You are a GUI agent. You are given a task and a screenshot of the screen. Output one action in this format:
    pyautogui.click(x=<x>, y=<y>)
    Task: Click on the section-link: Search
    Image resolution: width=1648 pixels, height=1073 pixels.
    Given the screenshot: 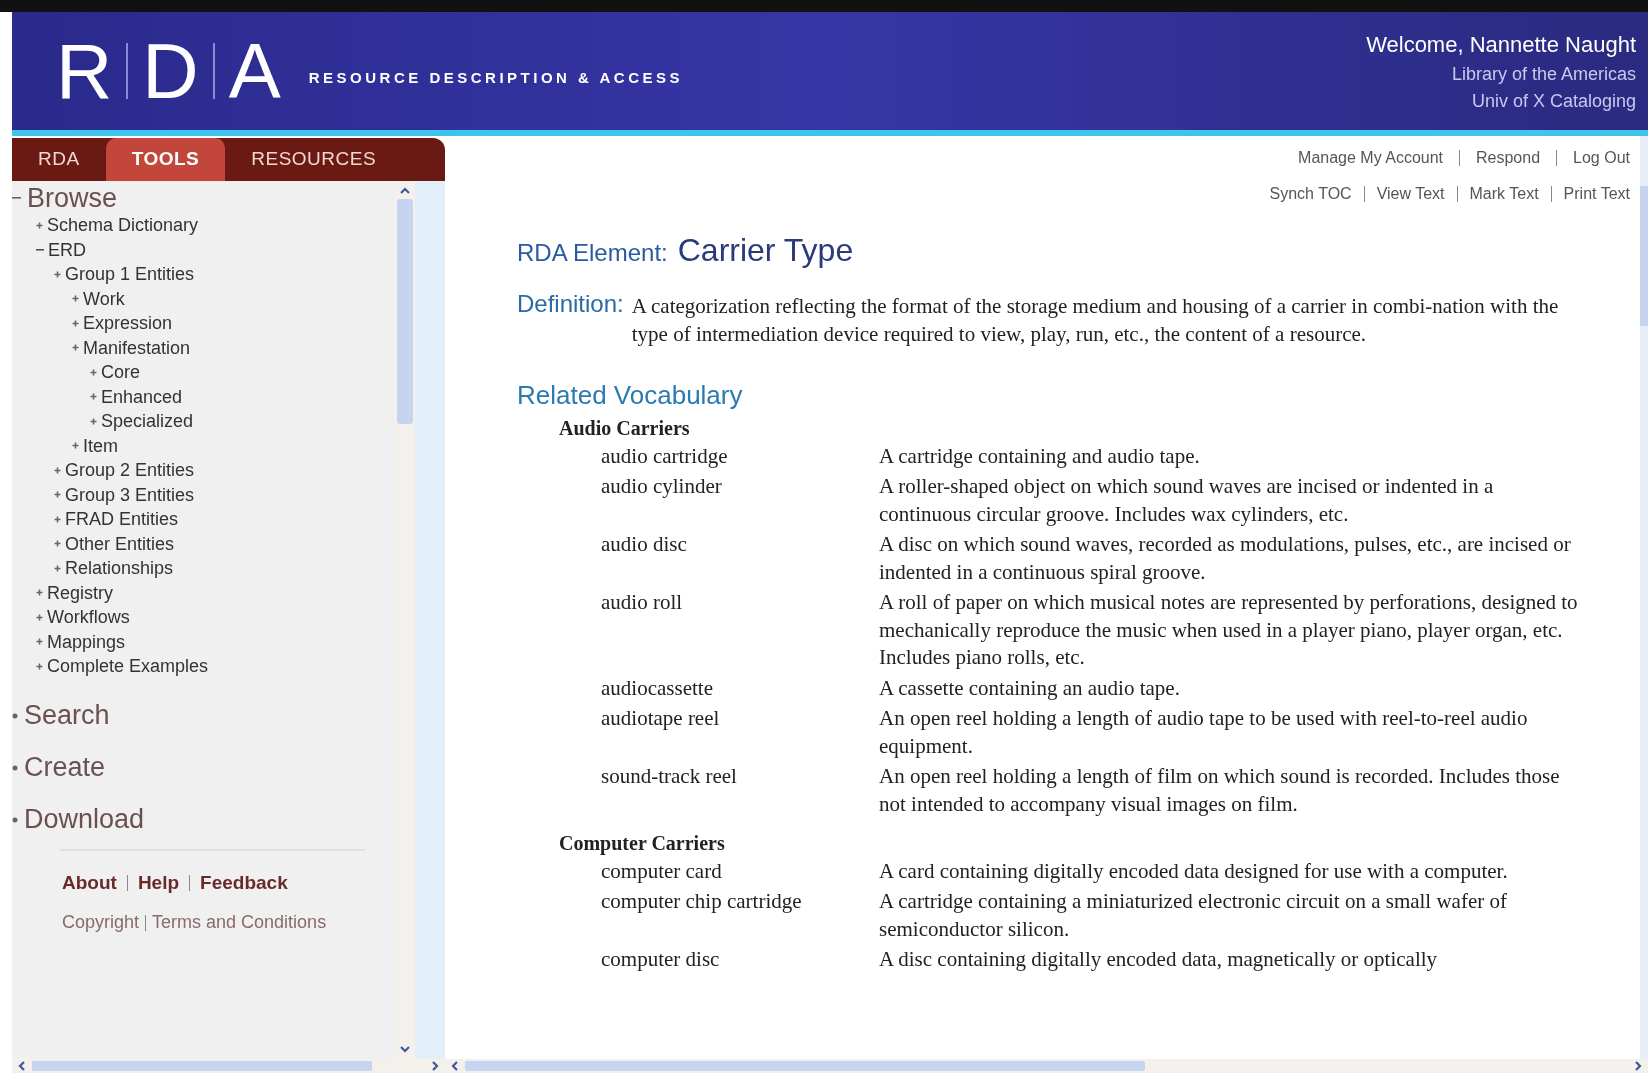 What is the action you would take?
    pyautogui.click(x=67, y=715)
    